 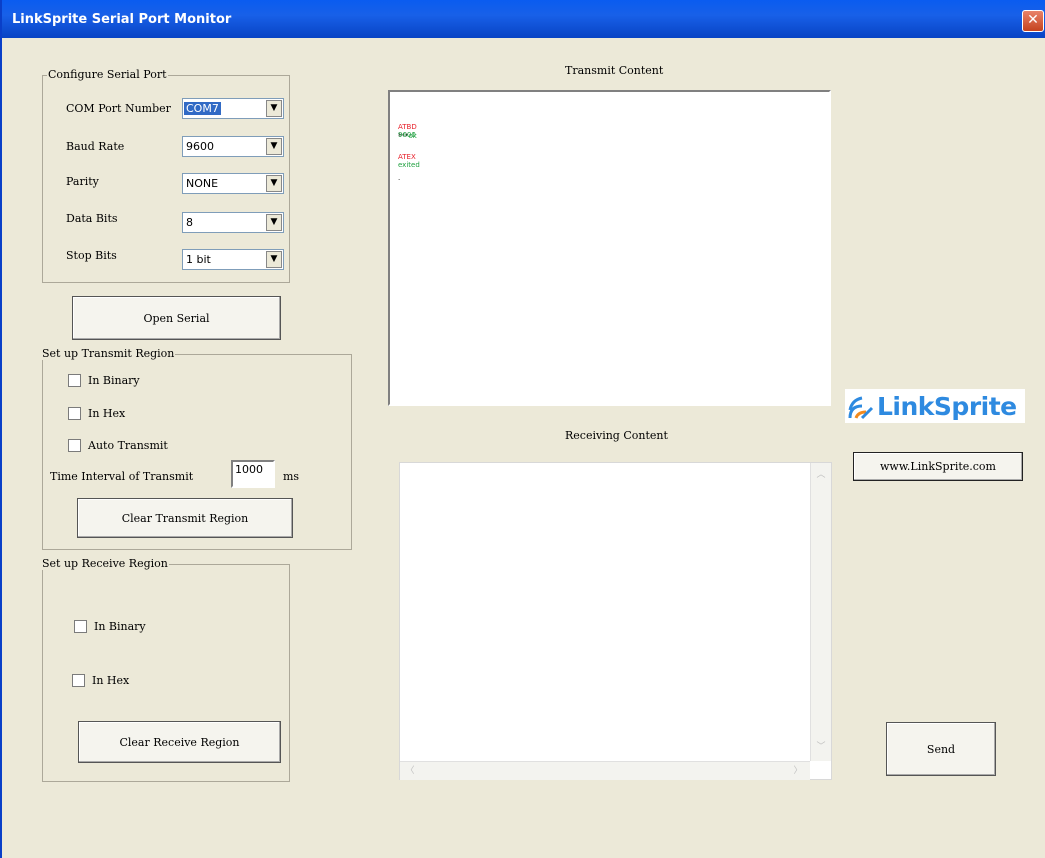 What do you see at coordinates (233, 146) in the screenshot?
I see `baud-rate-select: 9600 ▼` at bounding box center [233, 146].